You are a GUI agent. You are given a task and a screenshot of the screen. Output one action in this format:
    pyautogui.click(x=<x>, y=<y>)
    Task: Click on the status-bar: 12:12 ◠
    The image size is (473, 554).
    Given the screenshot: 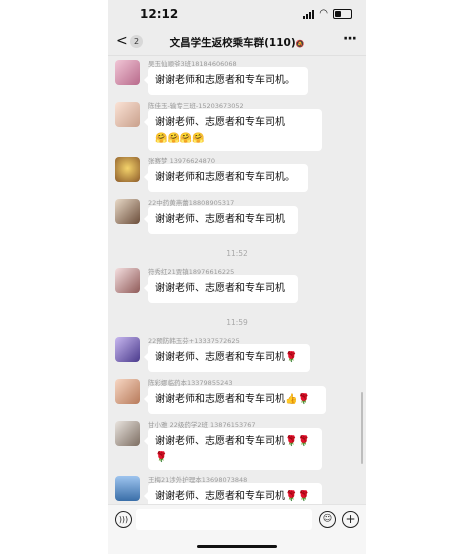 What is the action you would take?
    pyautogui.click(x=237, y=14)
    